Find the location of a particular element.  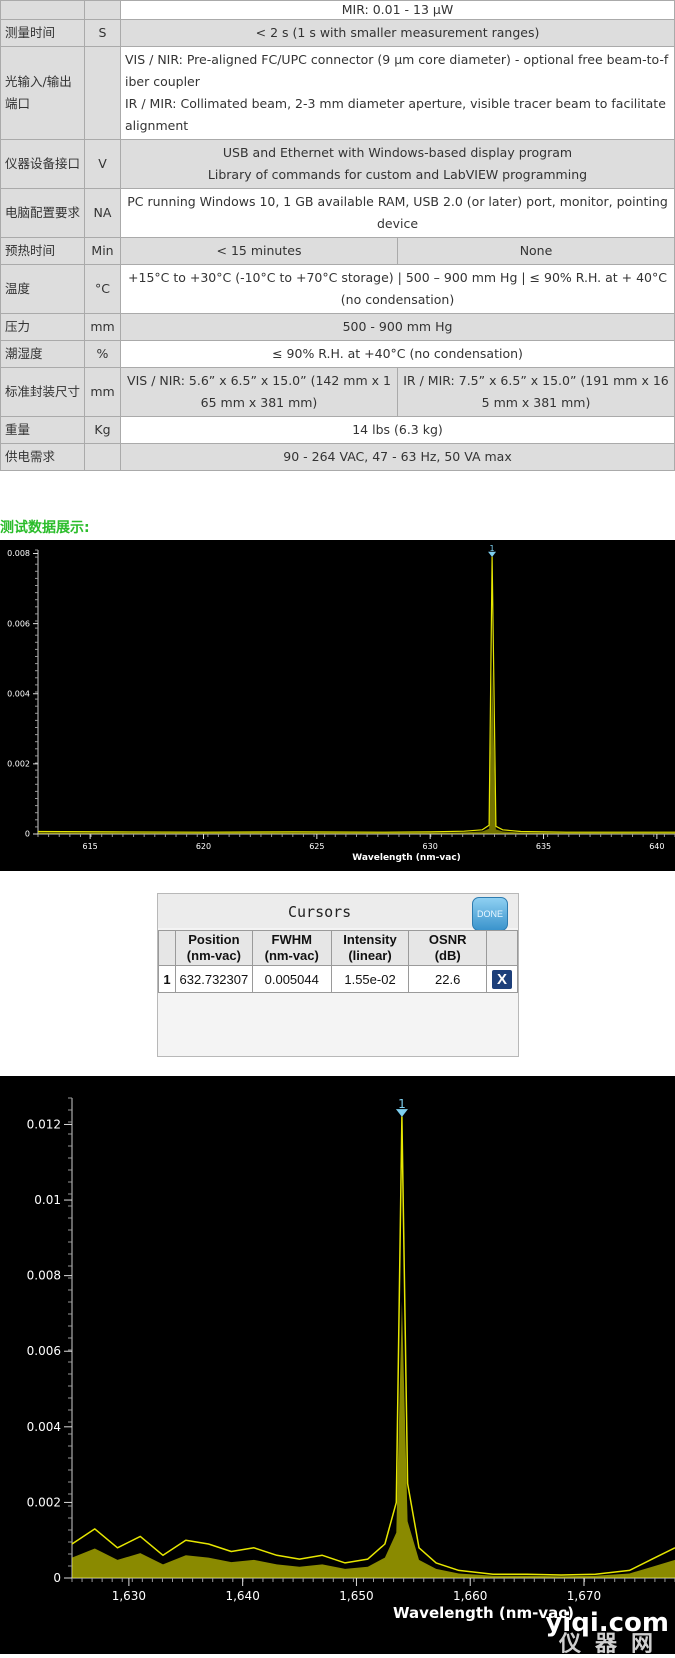

x-tick-label: 620 is located at coordinates (203, 846).